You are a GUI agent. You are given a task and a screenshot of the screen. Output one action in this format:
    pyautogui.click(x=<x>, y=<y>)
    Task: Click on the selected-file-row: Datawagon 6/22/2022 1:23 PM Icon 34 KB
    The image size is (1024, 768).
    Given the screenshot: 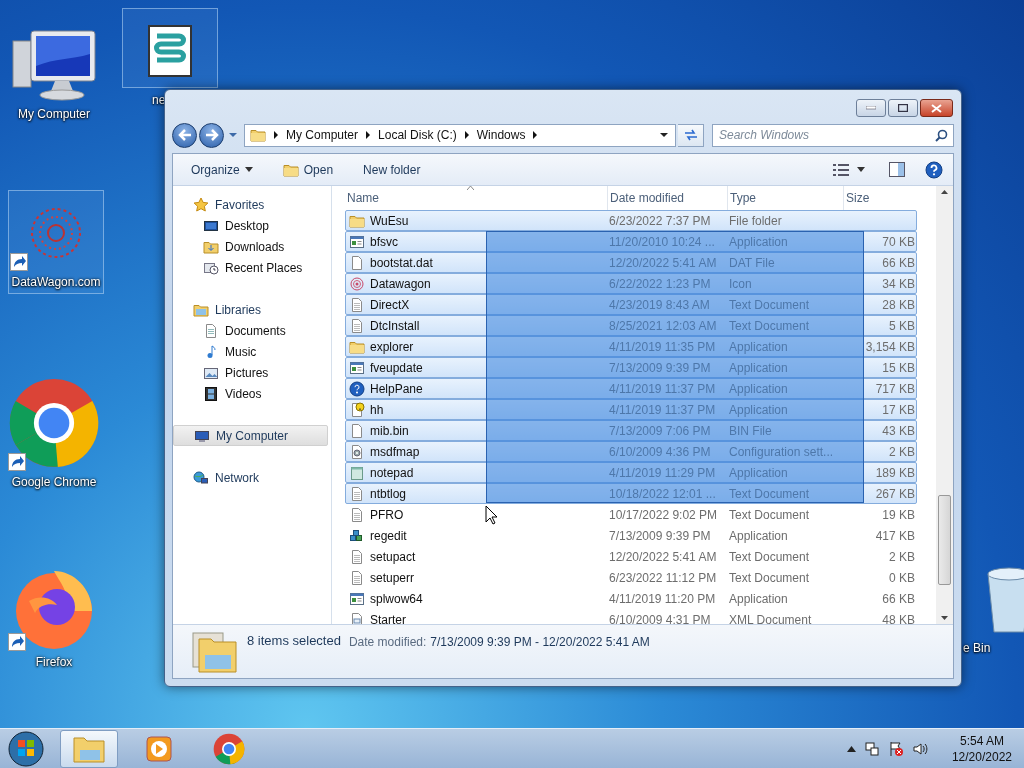 What is the action you would take?
    pyautogui.click(x=631, y=283)
    